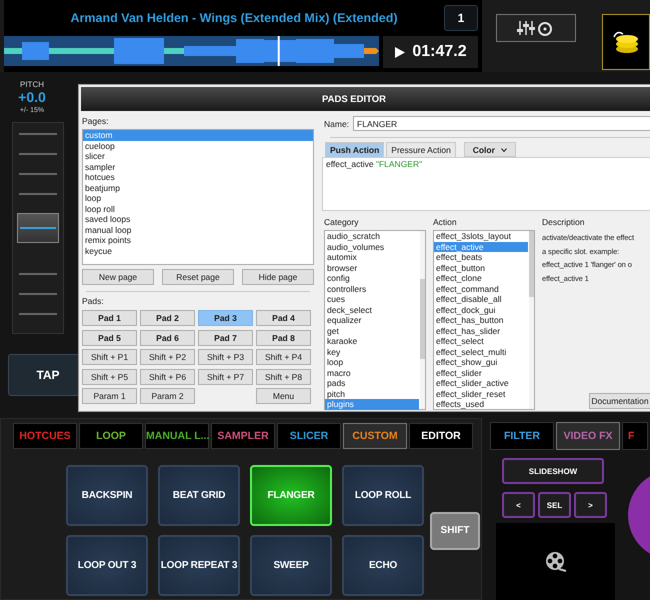 This screenshot has height=600, width=650. Describe the element at coordinates (383, 495) in the screenshot. I see `pad-button: LOOP ROLL` at that location.